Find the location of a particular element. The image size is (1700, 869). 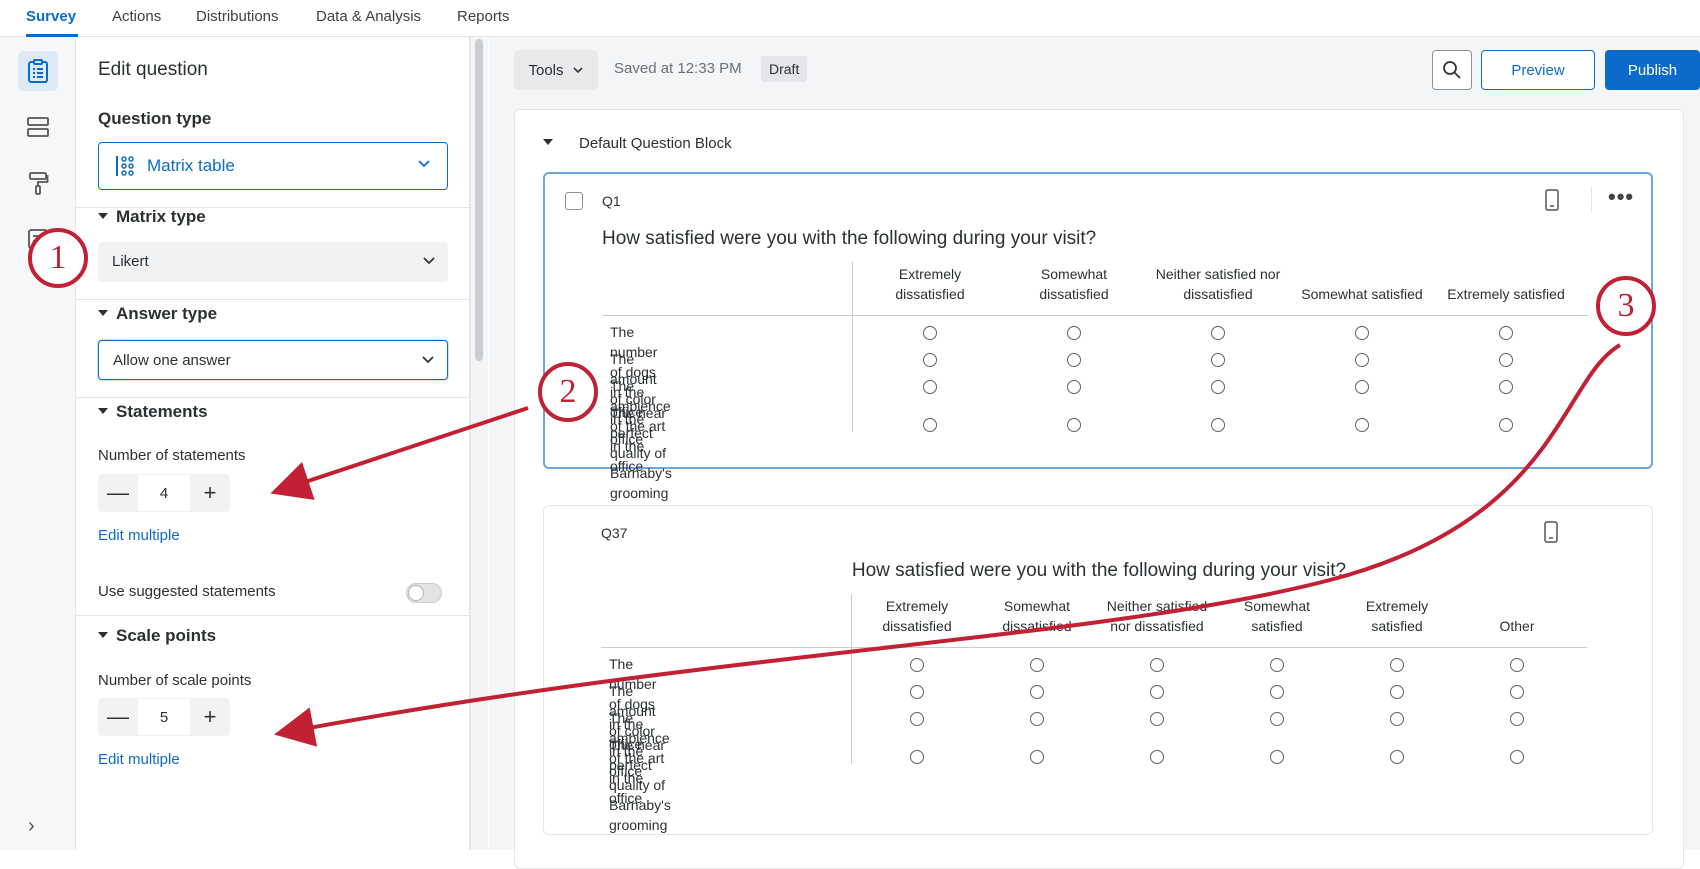

survey-clipboard-icon is located at coordinates (38, 71).